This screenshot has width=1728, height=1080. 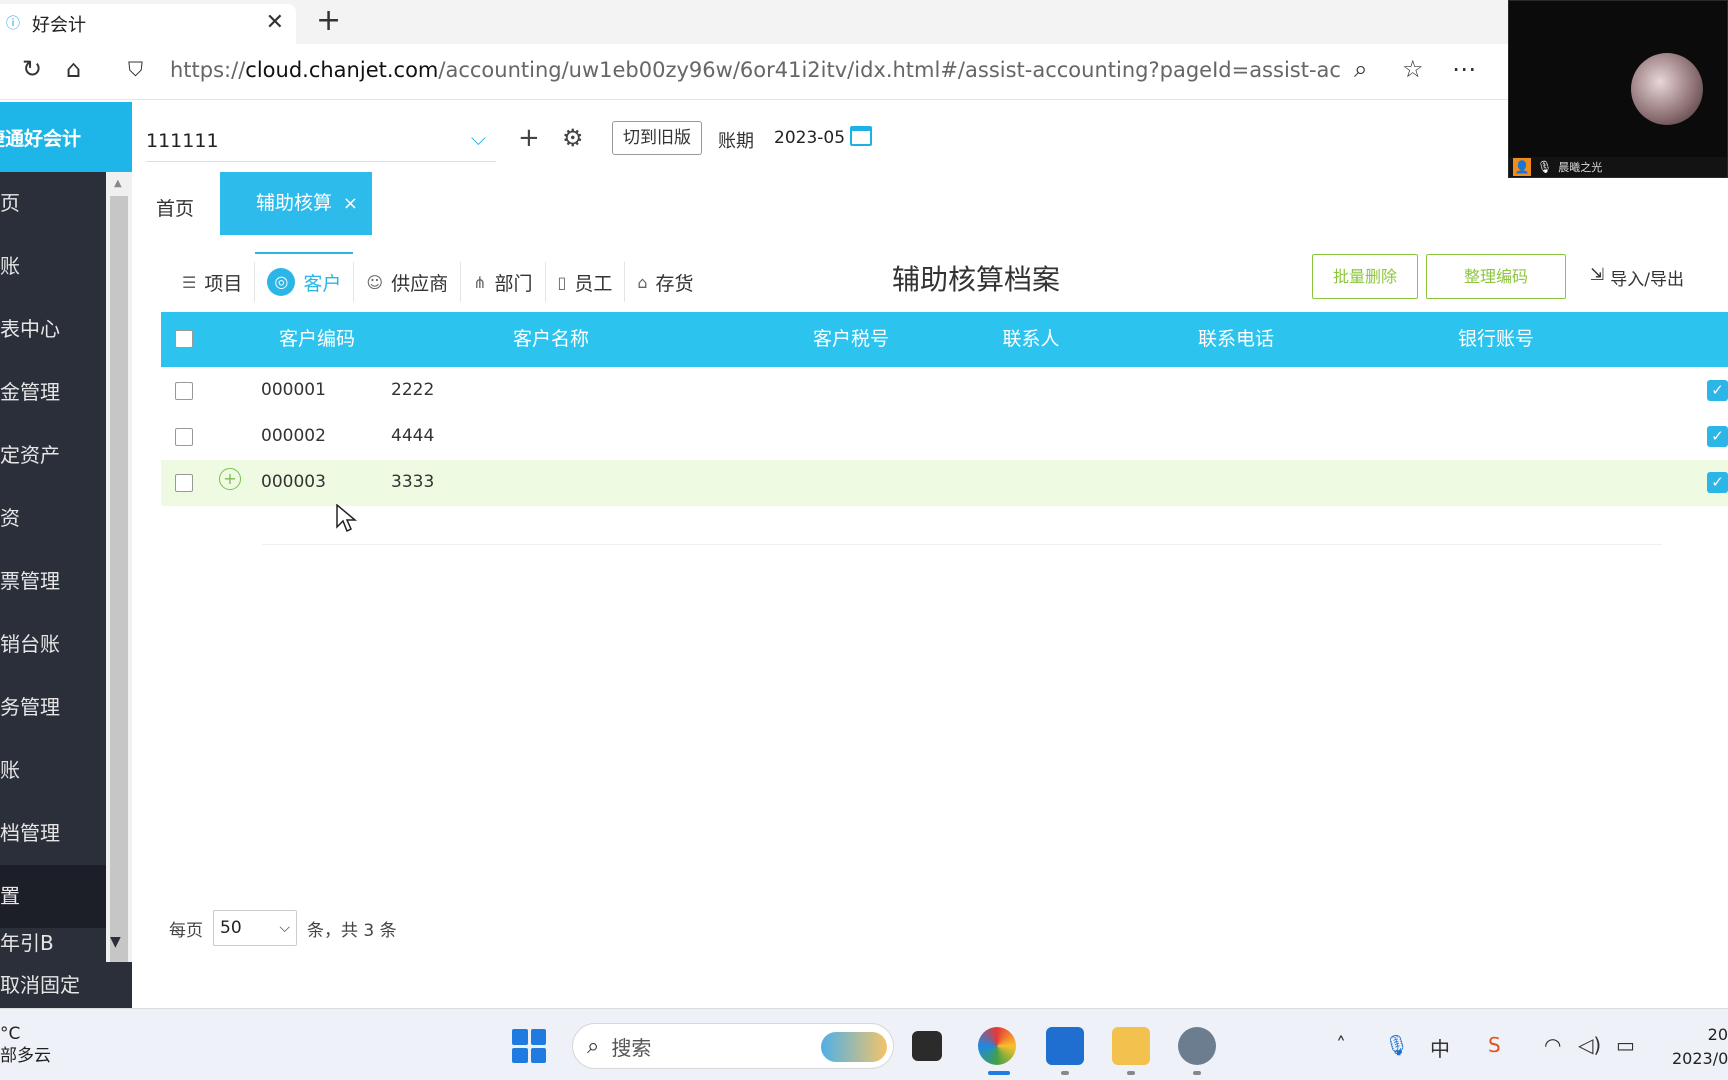 I want to click on sidebar-item-archives: 档管理, so click(x=53, y=833).